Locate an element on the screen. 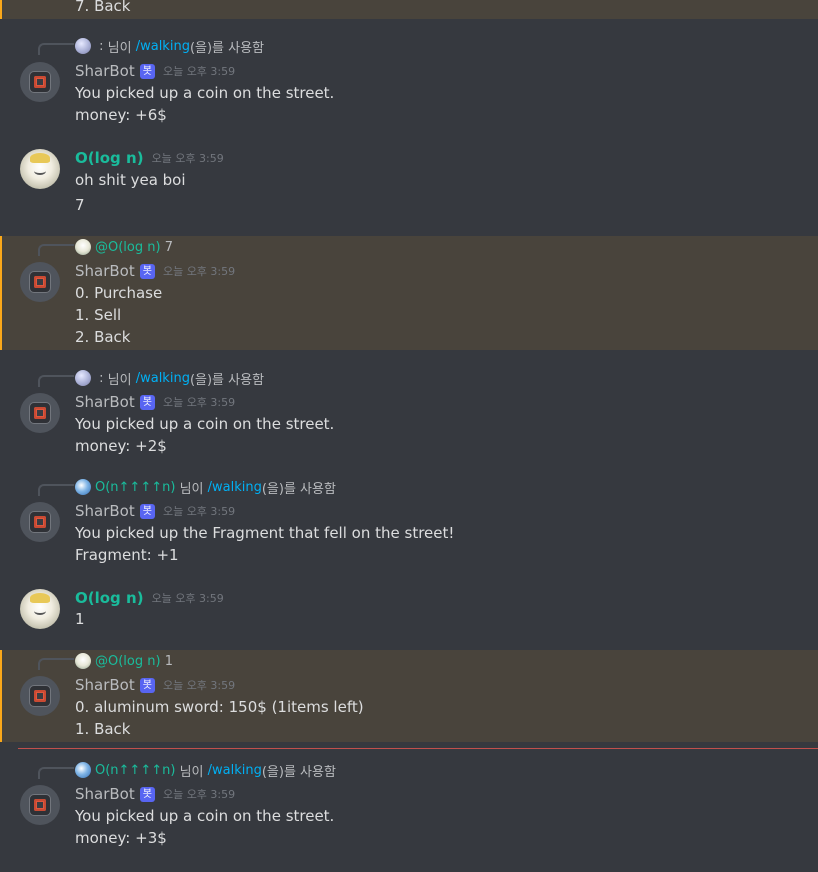  message: O(log n) 오늘 오후 3:59 1 is located at coordinates (409, 614).